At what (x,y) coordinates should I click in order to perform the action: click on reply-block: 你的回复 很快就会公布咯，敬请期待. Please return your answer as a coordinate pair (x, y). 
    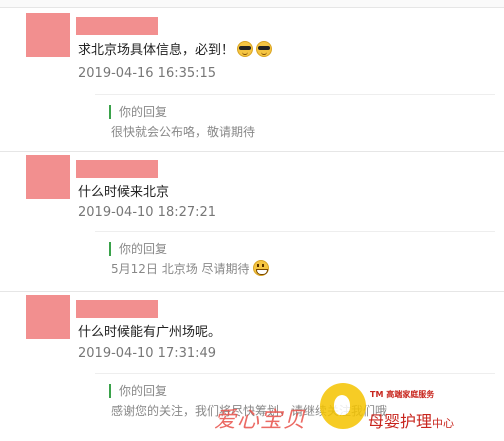
    Looking at the image, I should click on (295, 118).